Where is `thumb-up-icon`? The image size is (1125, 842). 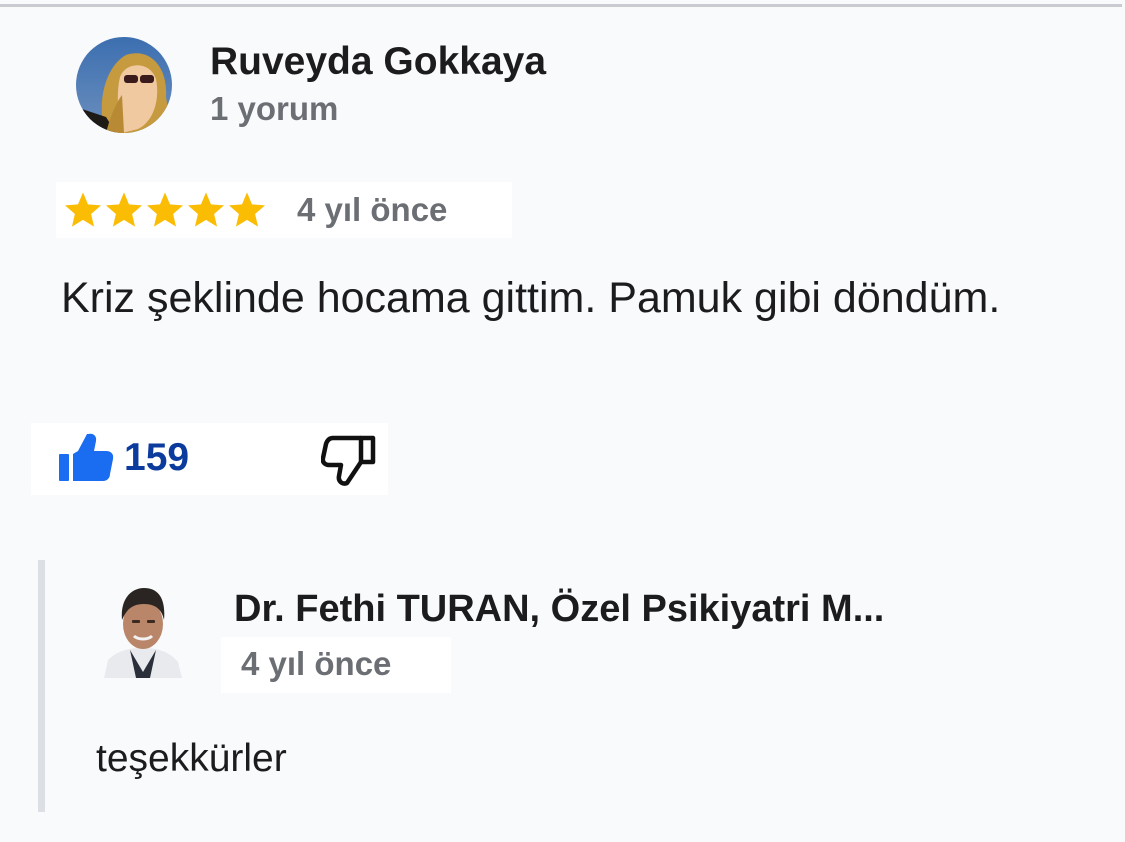 thumb-up-icon is located at coordinates (86, 457).